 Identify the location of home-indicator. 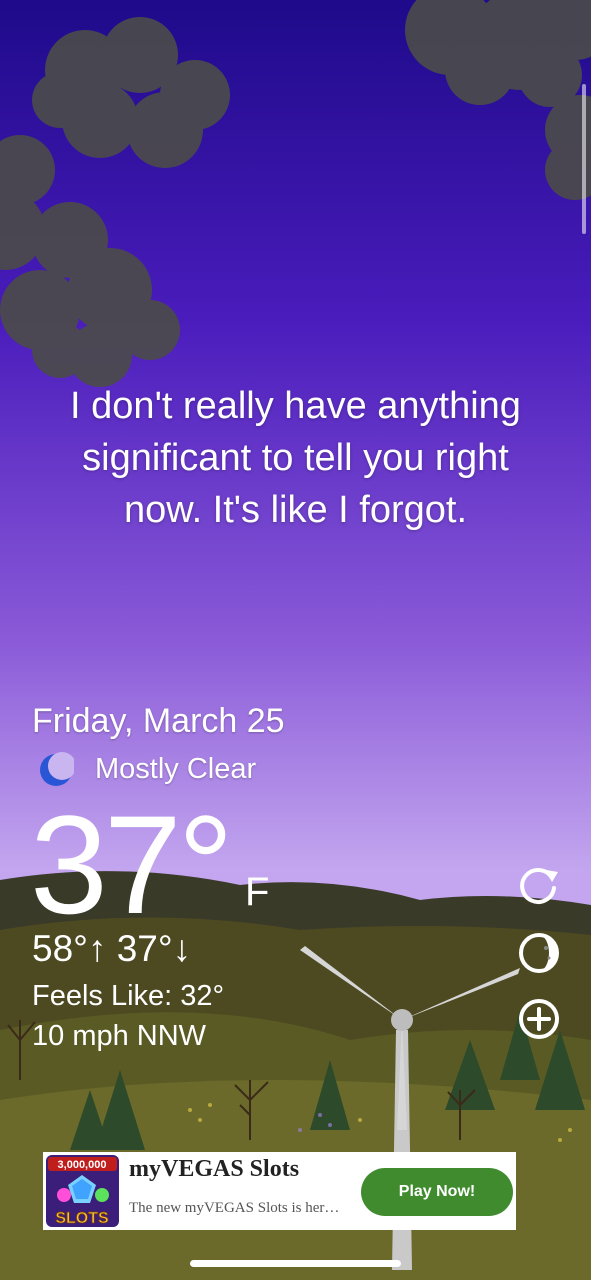
(295, 1263).